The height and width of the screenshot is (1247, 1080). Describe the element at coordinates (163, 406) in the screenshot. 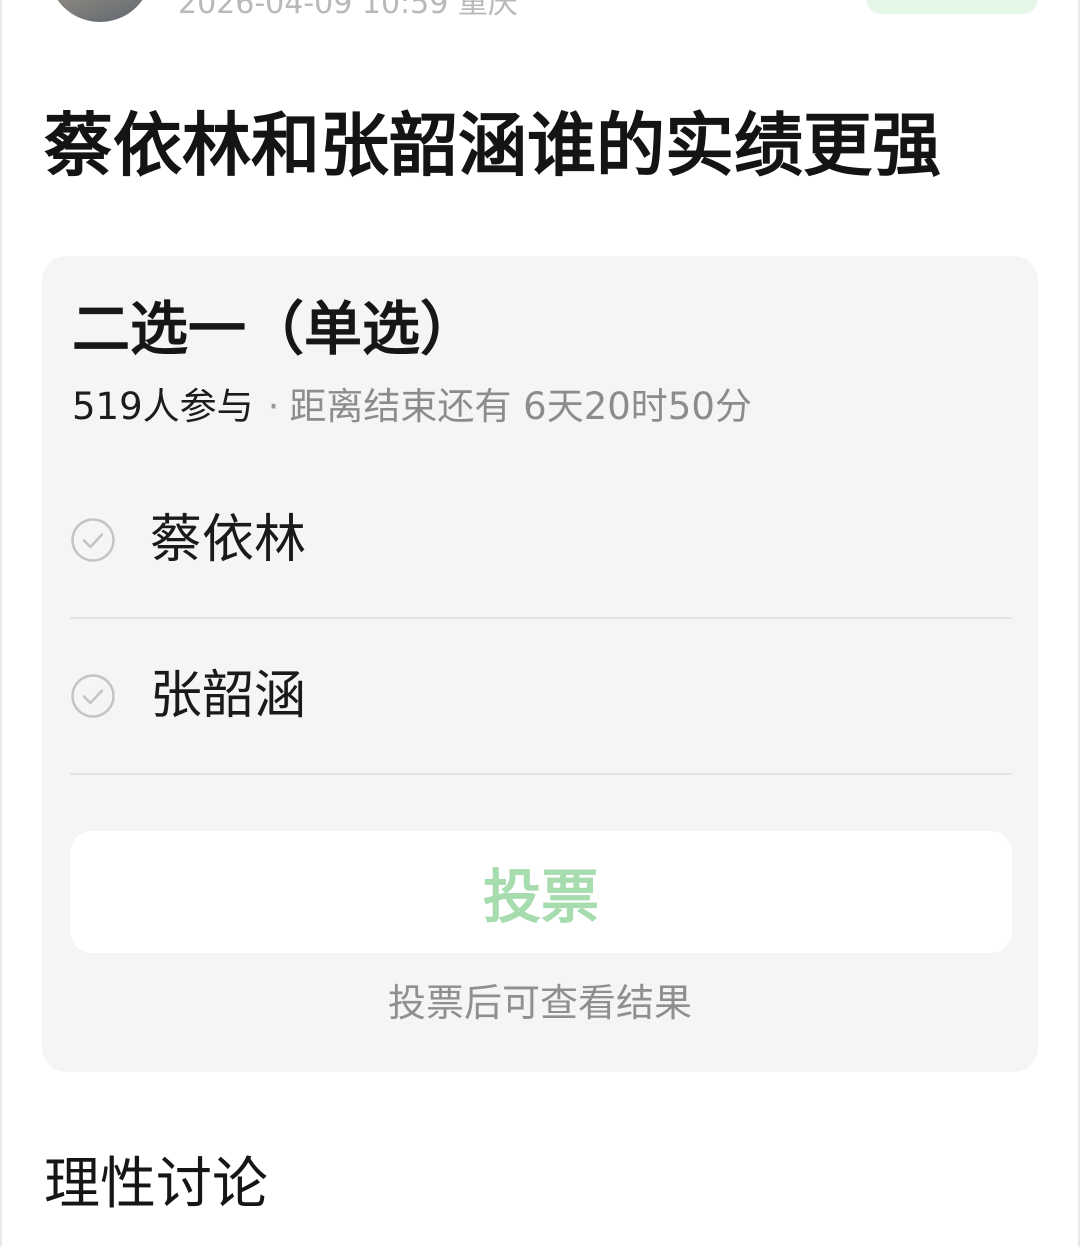

I see `participant-count: 519人参与` at that location.